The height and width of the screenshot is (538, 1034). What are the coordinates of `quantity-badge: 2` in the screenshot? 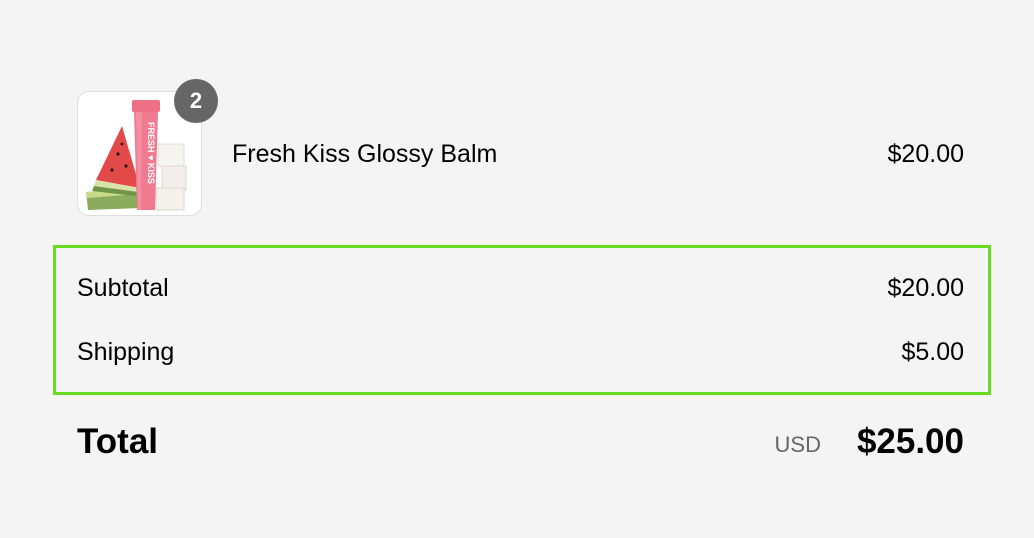 It's located at (196, 101).